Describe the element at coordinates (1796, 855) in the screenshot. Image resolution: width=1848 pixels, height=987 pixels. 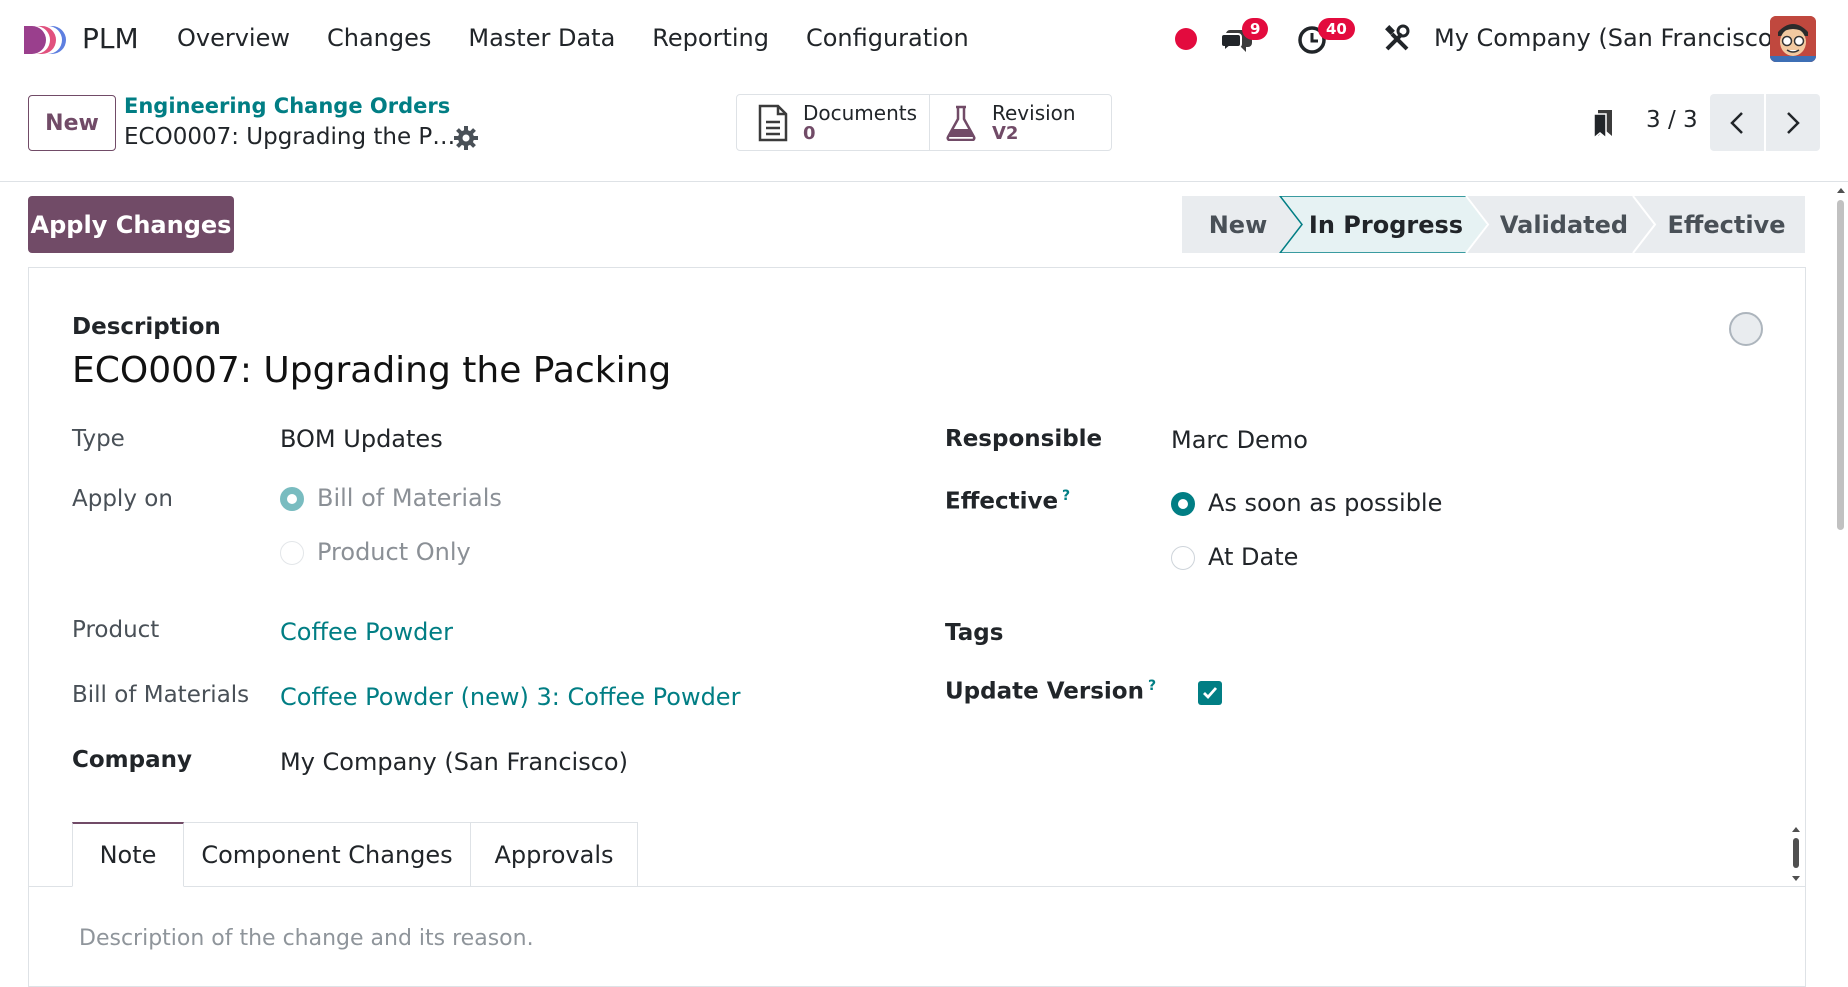
I see `inner-scrollbar` at that location.